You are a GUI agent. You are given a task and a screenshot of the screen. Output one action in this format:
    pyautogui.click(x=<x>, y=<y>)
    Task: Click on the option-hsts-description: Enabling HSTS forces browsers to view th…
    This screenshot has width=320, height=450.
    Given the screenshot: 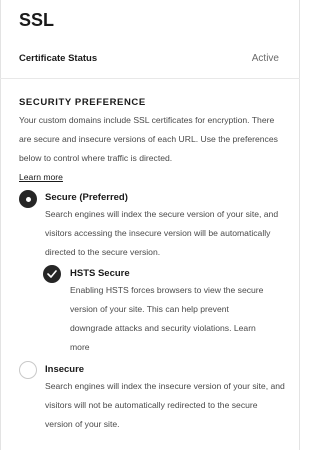 What is the action you would take?
    pyautogui.click(x=170, y=319)
    